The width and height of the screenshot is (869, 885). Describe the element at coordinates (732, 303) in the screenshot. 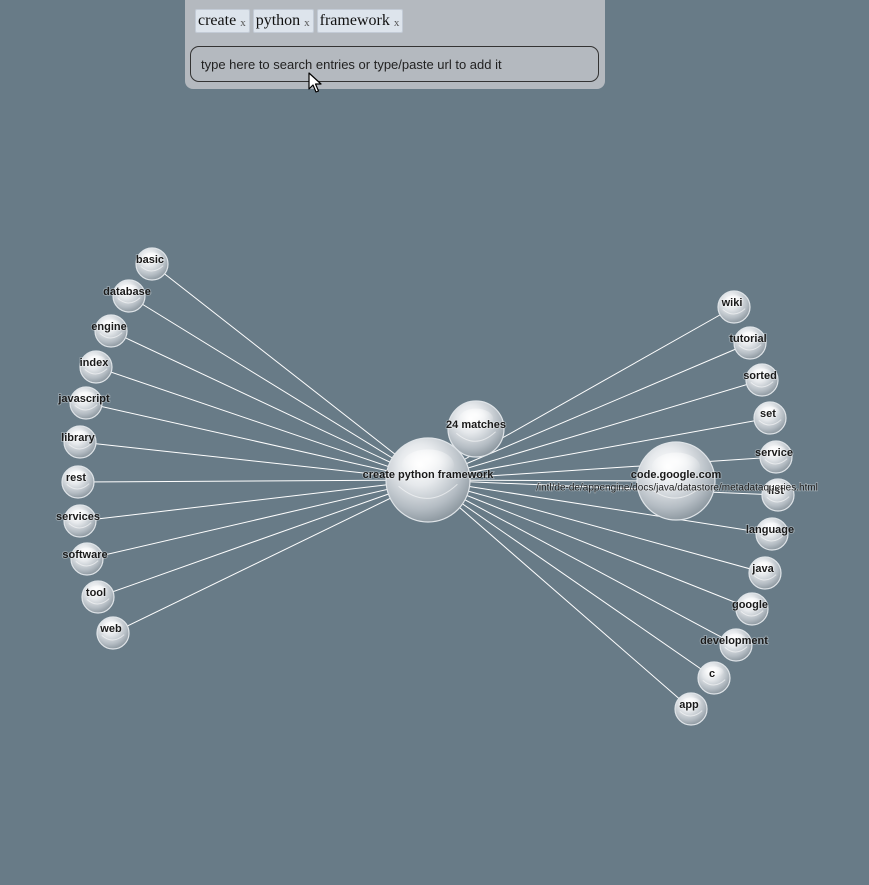

I see `term-label: wiki` at that location.